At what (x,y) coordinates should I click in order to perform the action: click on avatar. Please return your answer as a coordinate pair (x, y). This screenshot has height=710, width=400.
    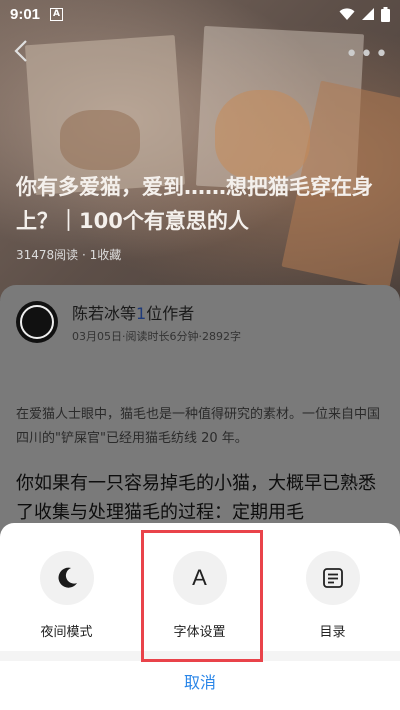
    Looking at the image, I should click on (37, 322).